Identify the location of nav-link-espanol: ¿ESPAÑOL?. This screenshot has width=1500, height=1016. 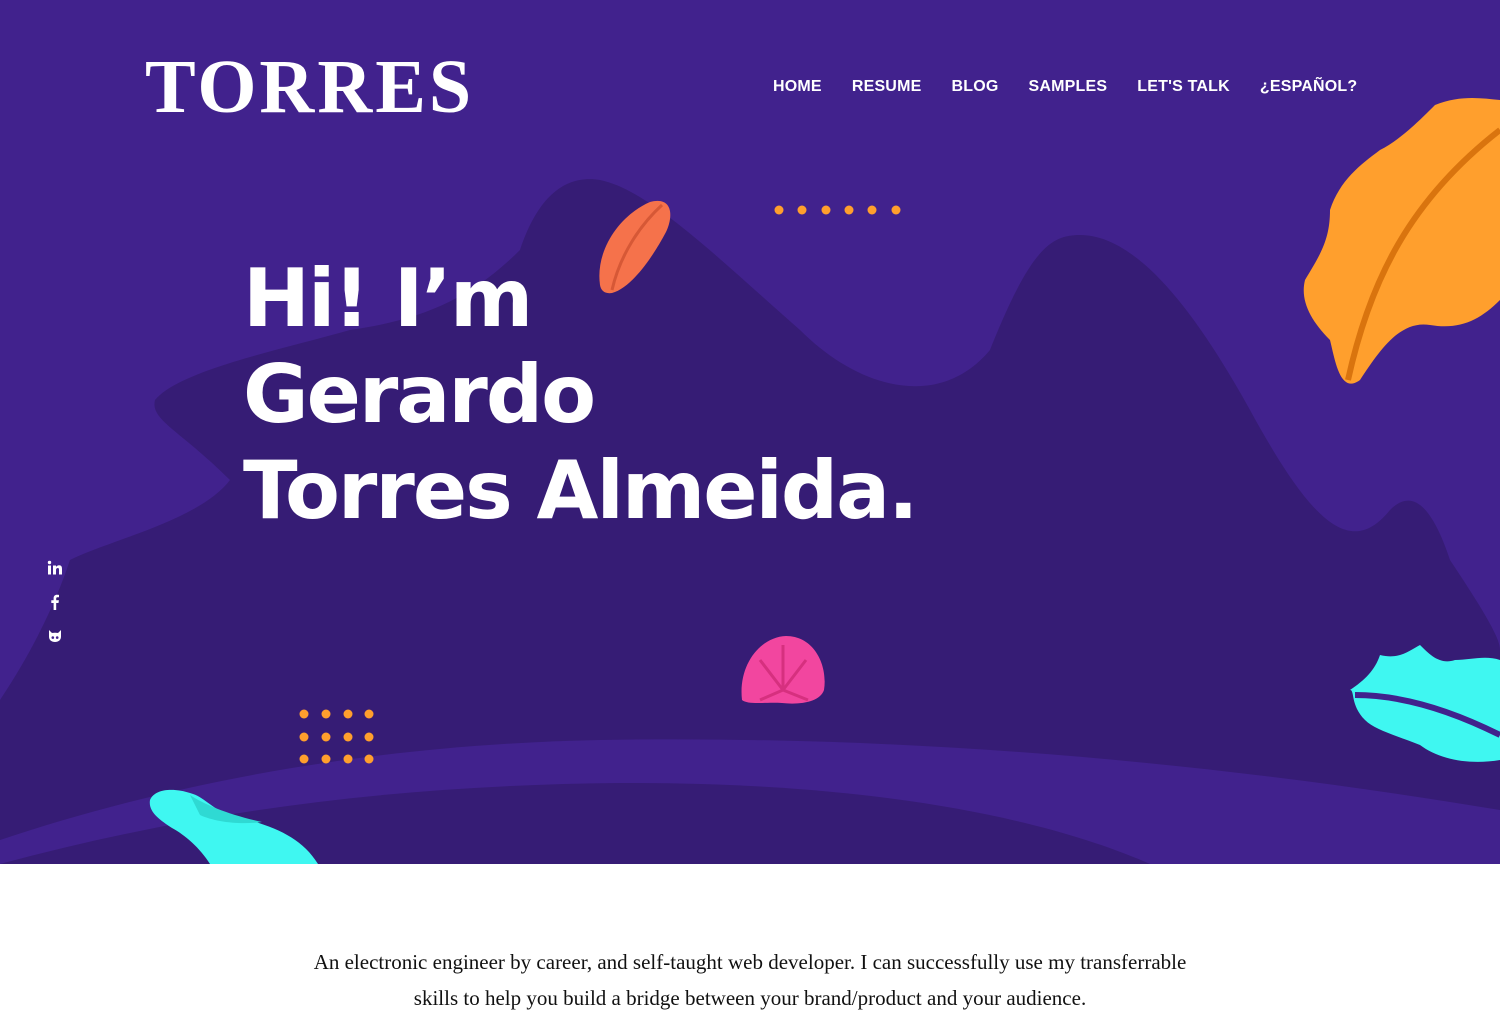
(1309, 86).